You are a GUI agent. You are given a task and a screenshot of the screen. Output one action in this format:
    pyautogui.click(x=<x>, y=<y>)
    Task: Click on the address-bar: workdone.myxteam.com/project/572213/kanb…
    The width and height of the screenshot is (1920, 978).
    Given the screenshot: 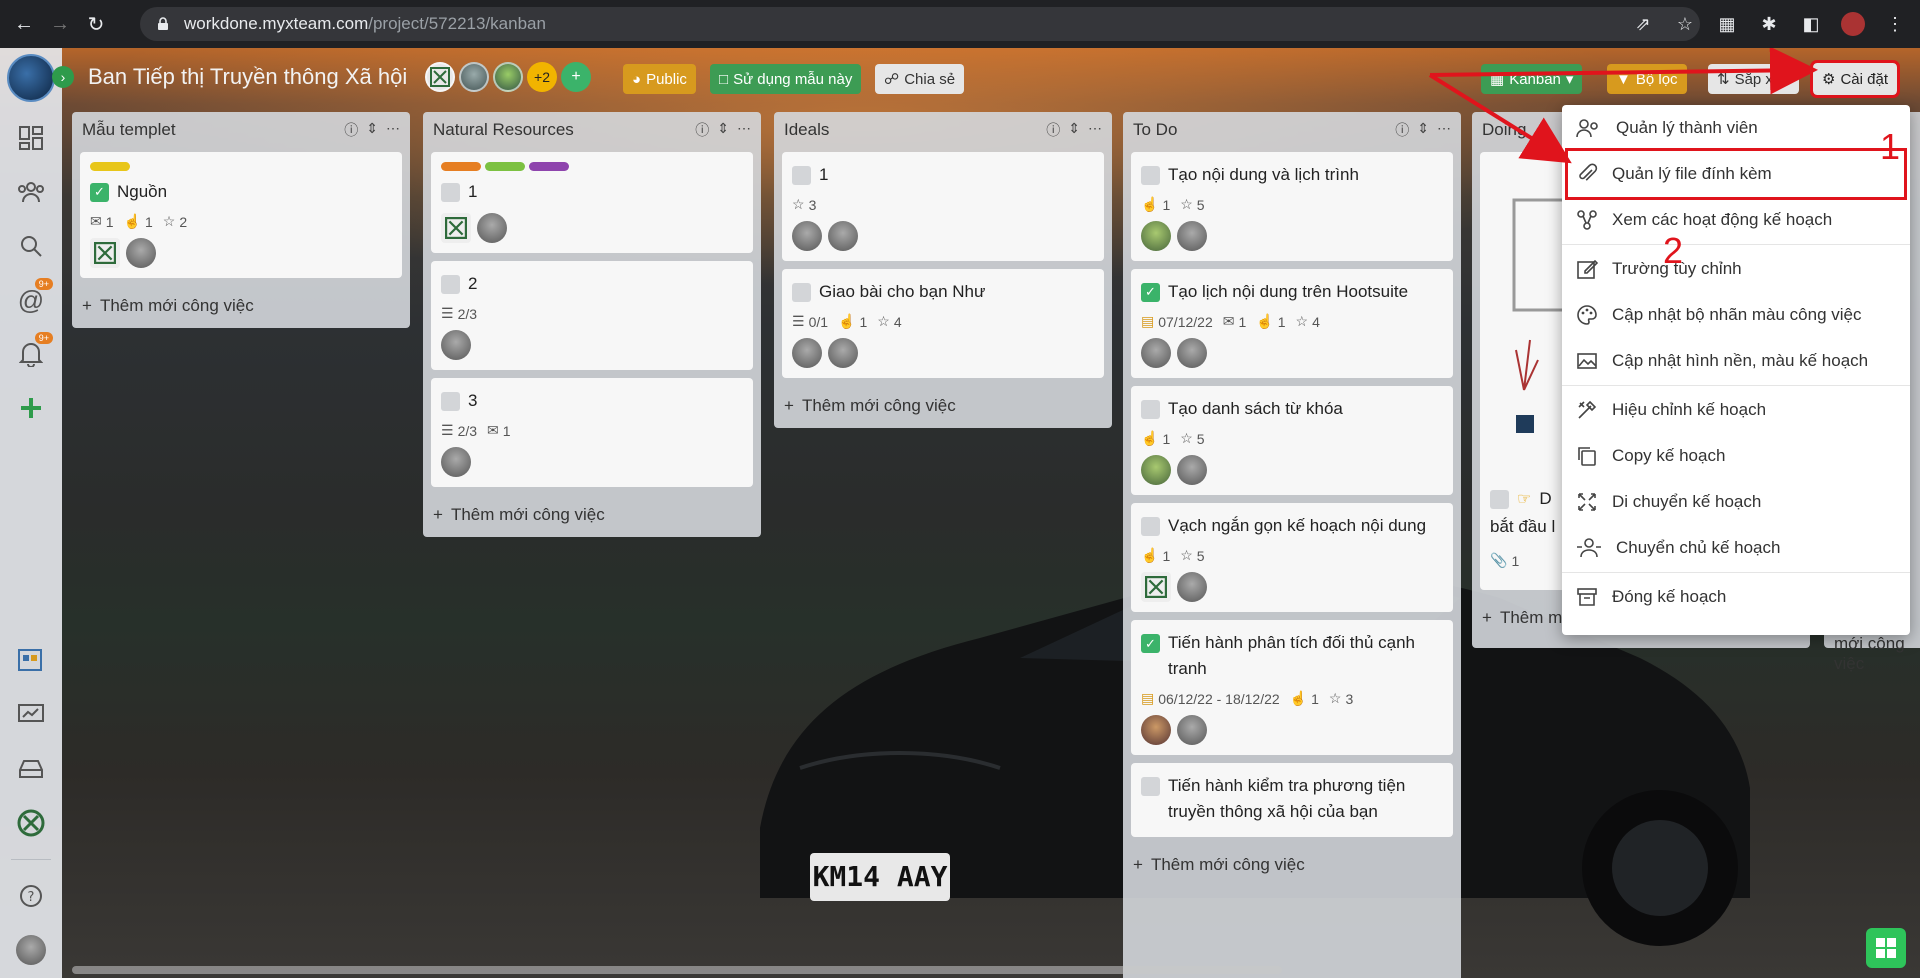 What is the action you would take?
    pyautogui.click(x=920, y=24)
    